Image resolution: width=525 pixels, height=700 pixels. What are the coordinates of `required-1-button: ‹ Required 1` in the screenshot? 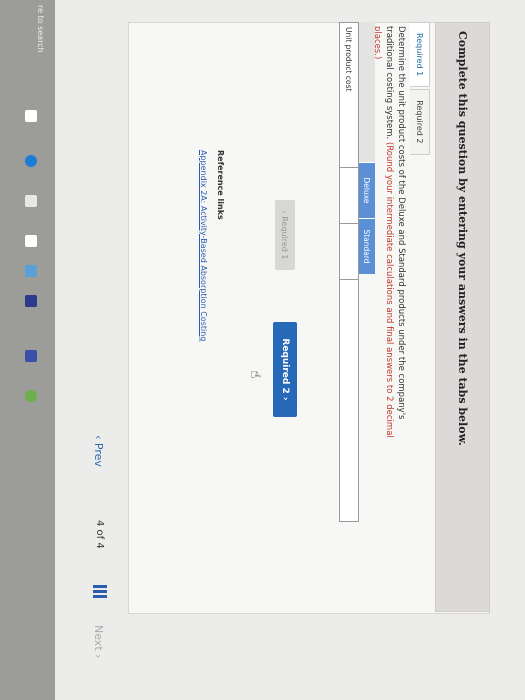 It's located at (285, 235).